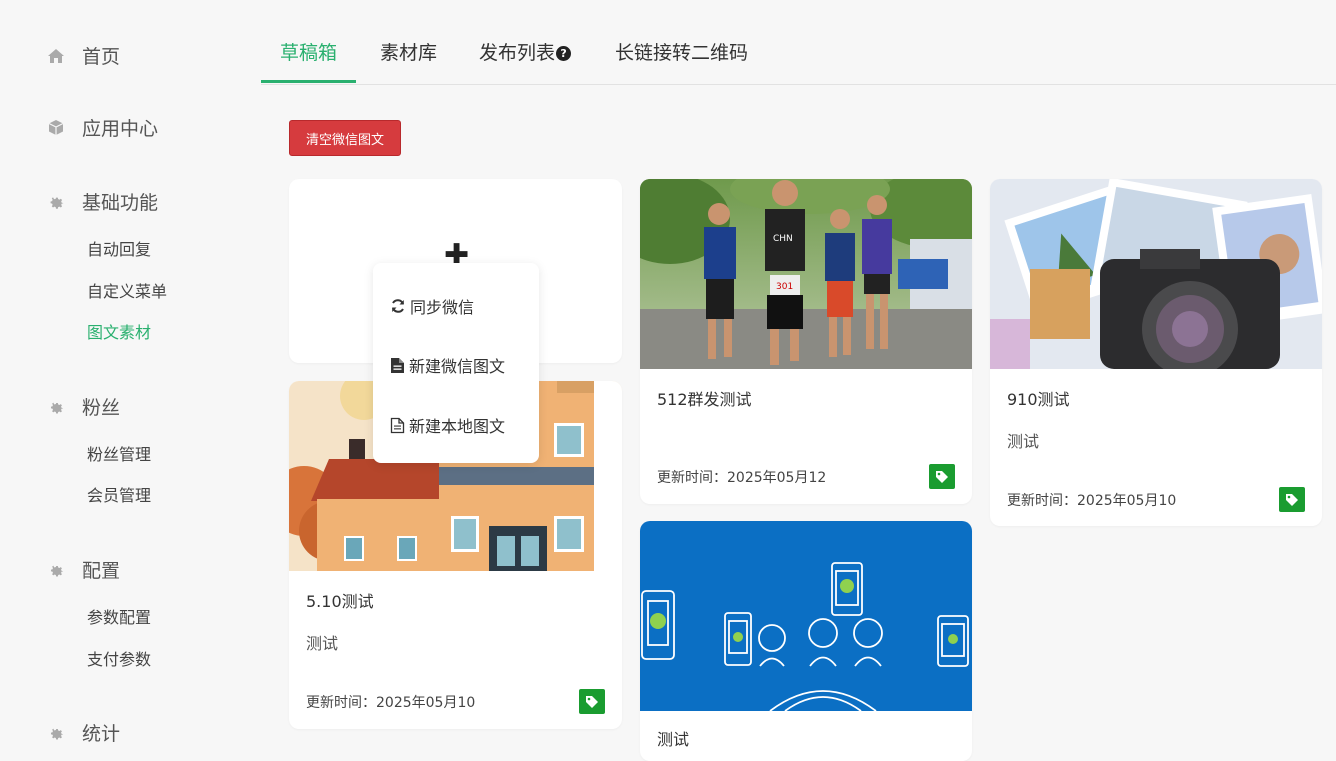 This screenshot has width=1336, height=761. Describe the element at coordinates (517, 53) in the screenshot. I see `tab-publish-list-label: 发布列表` at that location.